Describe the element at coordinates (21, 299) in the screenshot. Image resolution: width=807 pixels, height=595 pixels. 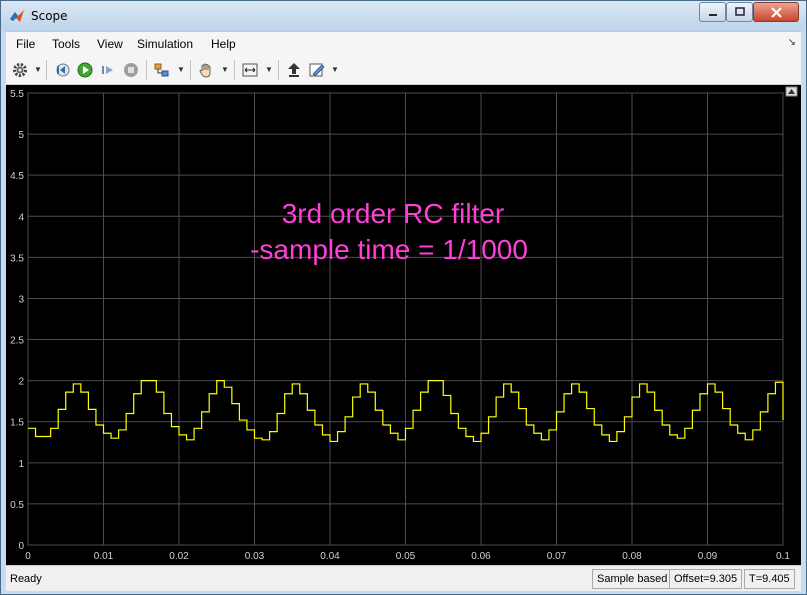
I see `y-tick-label: 3` at that location.